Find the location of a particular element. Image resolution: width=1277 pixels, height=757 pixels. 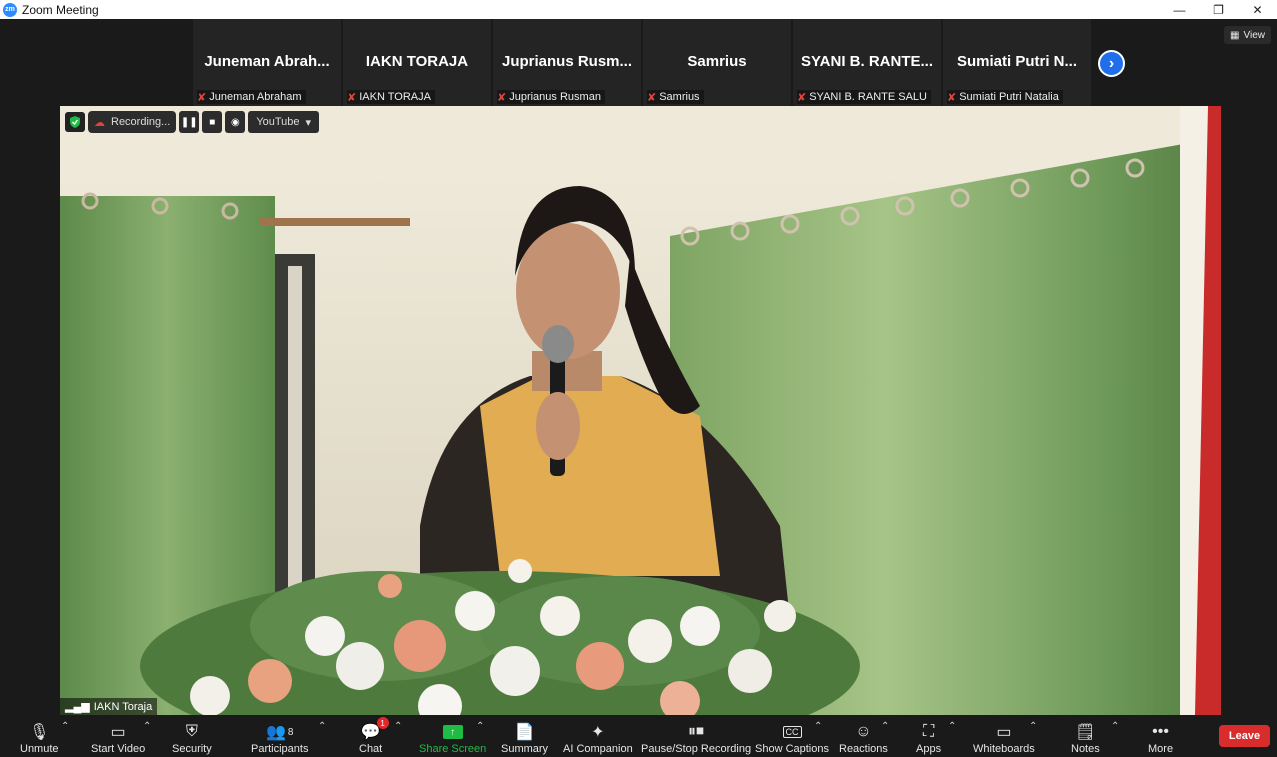

participant-tile: Samrius ✘ Samrius is located at coordinates (717, 62).